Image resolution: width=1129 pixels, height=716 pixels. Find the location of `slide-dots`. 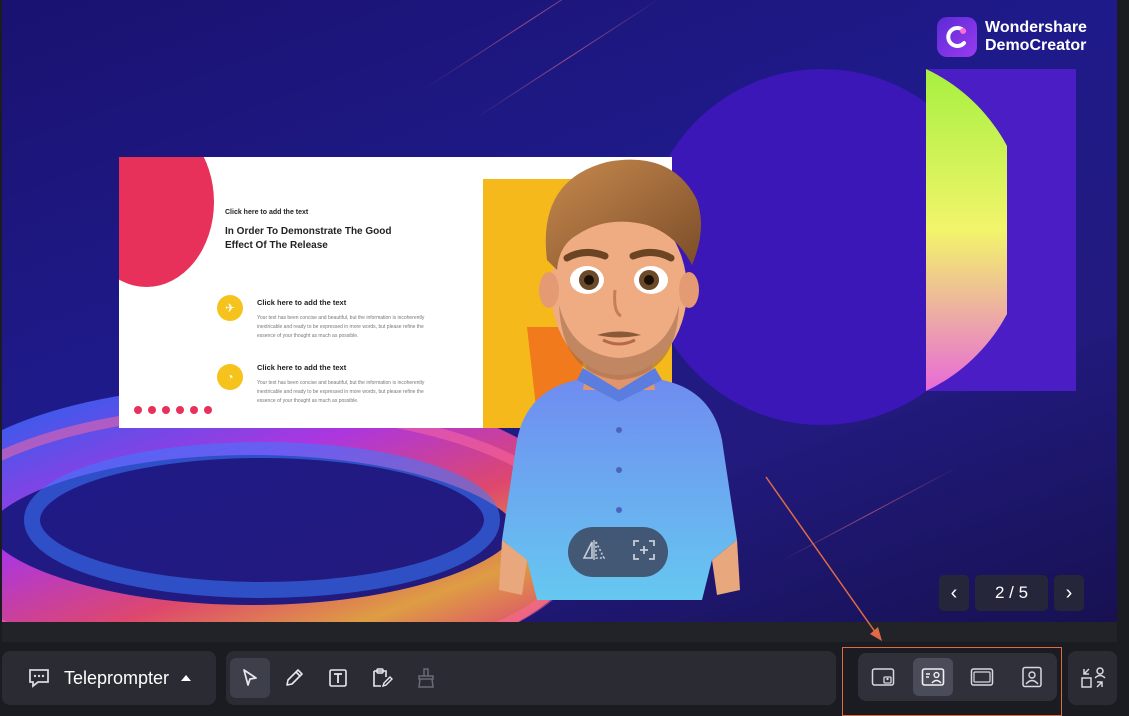

slide-dots is located at coordinates (173, 410).